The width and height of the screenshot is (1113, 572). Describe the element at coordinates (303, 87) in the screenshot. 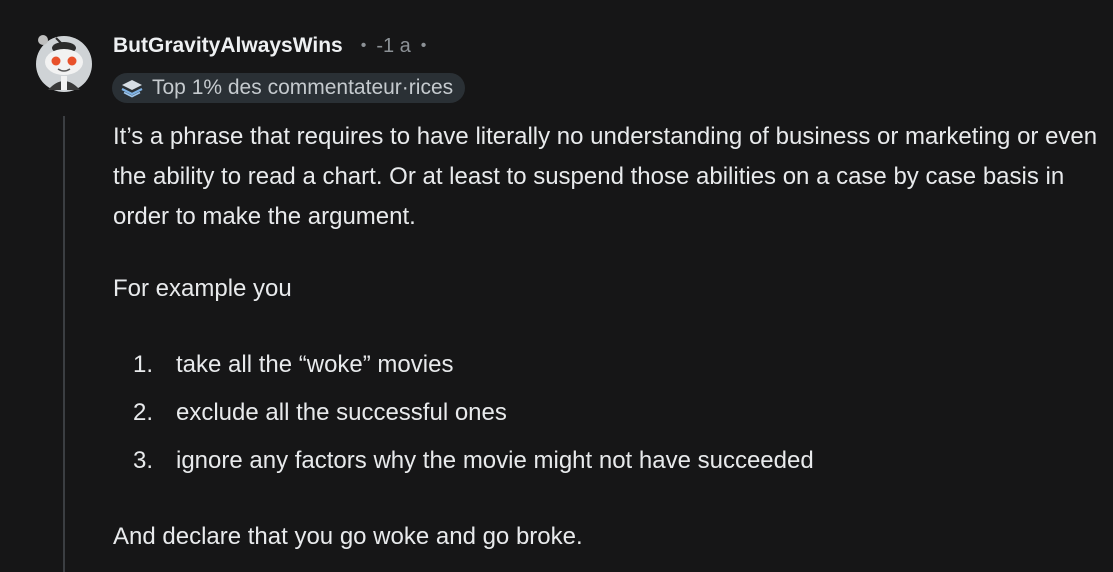

I see `badge-label: Top 1% des commentateur·rices` at that location.